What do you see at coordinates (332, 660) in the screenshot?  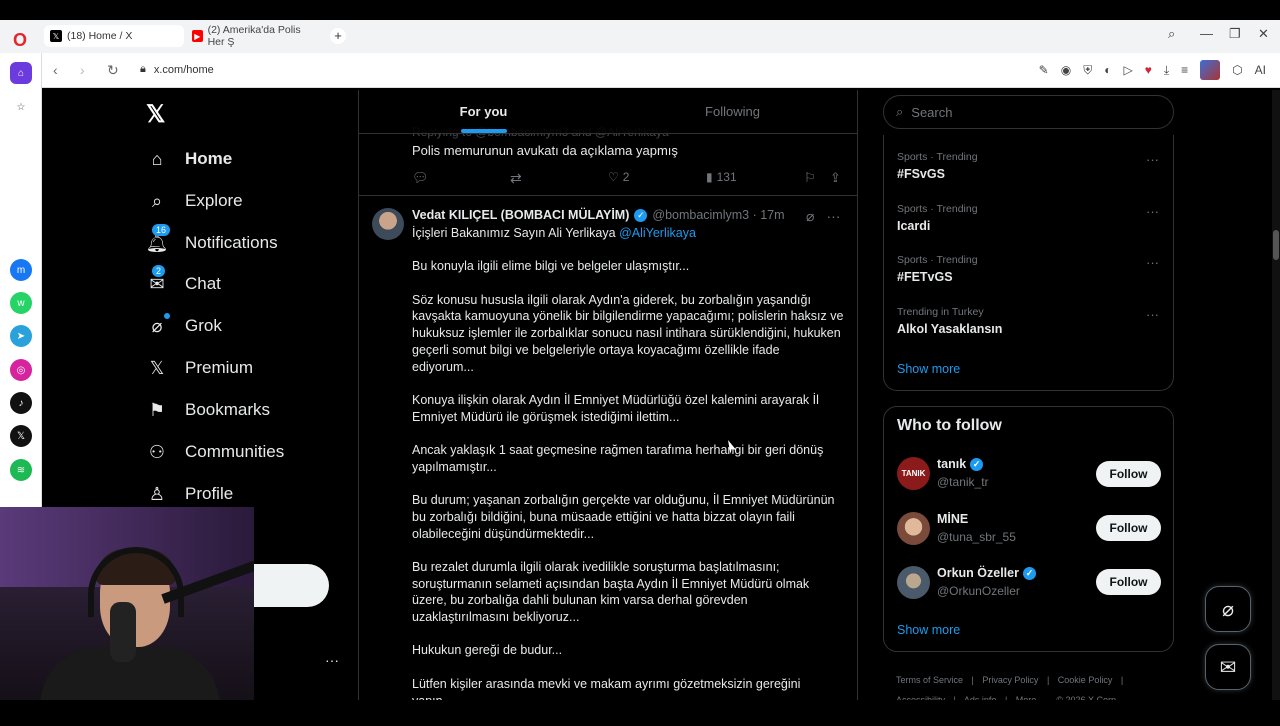 I see `account-more-icon: ···` at bounding box center [332, 660].